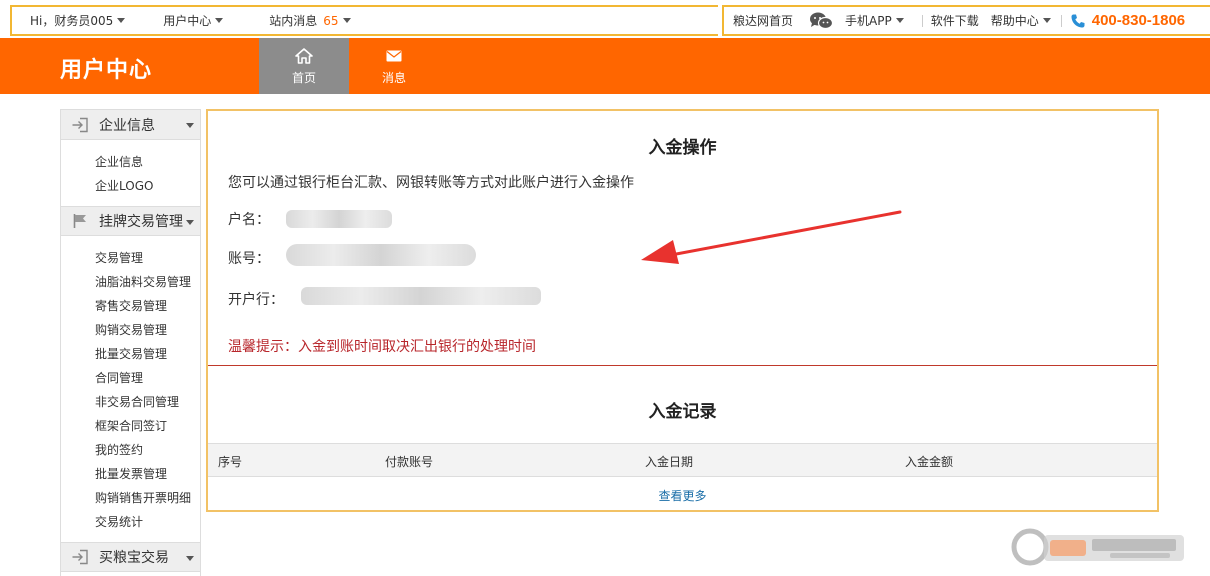 The image size is (1210, 576). I want to click on message-count-badge: 65, so click(331, 20).